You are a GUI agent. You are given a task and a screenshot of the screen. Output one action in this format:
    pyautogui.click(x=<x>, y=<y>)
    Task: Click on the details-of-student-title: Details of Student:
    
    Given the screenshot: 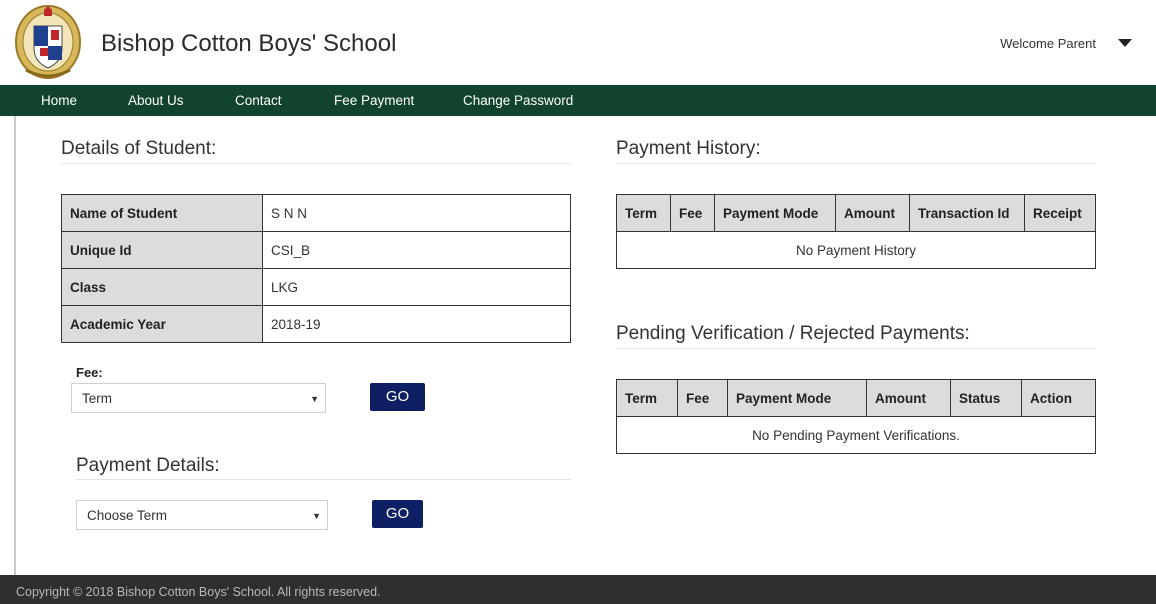 What is the action you would take?
    pyautogui.click(x=139, y=148)
    